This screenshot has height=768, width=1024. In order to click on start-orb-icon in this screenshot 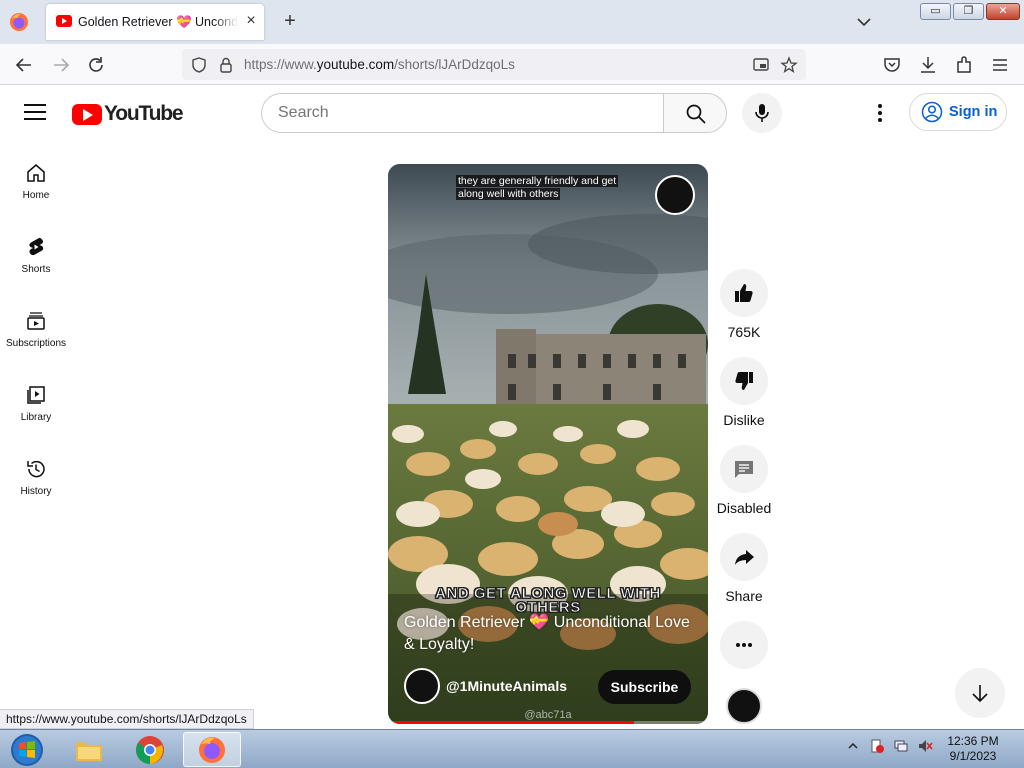, I will do `click(25, 749)`.